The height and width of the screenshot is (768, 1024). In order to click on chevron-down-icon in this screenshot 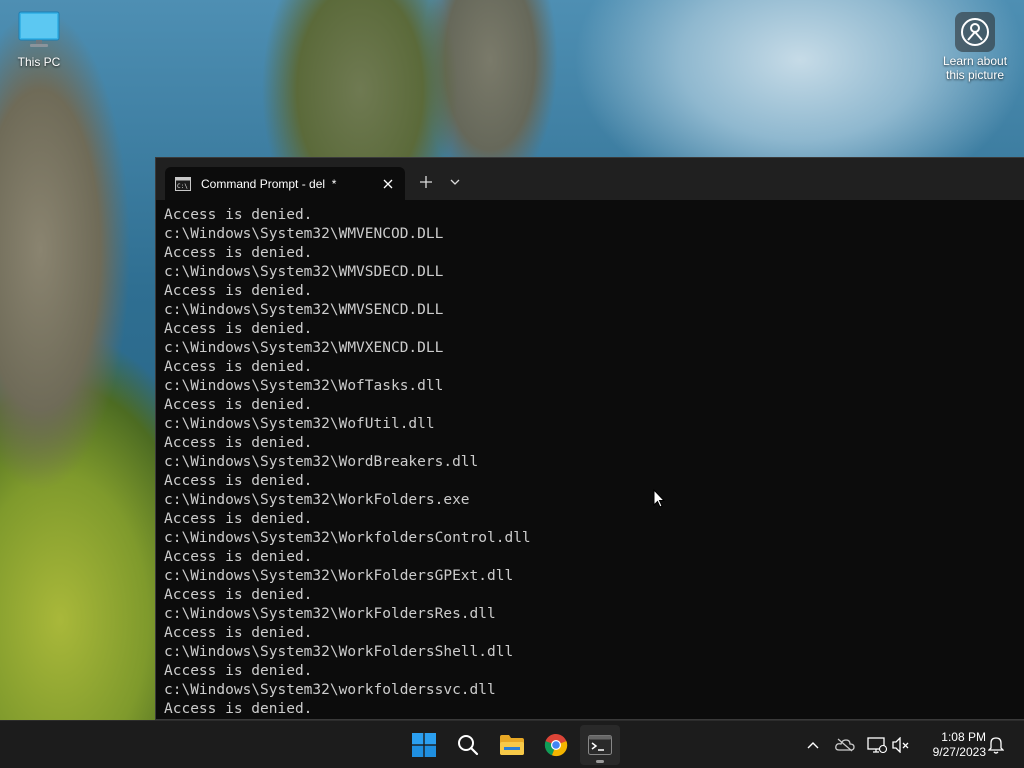, I will do `click(455, 182)`.